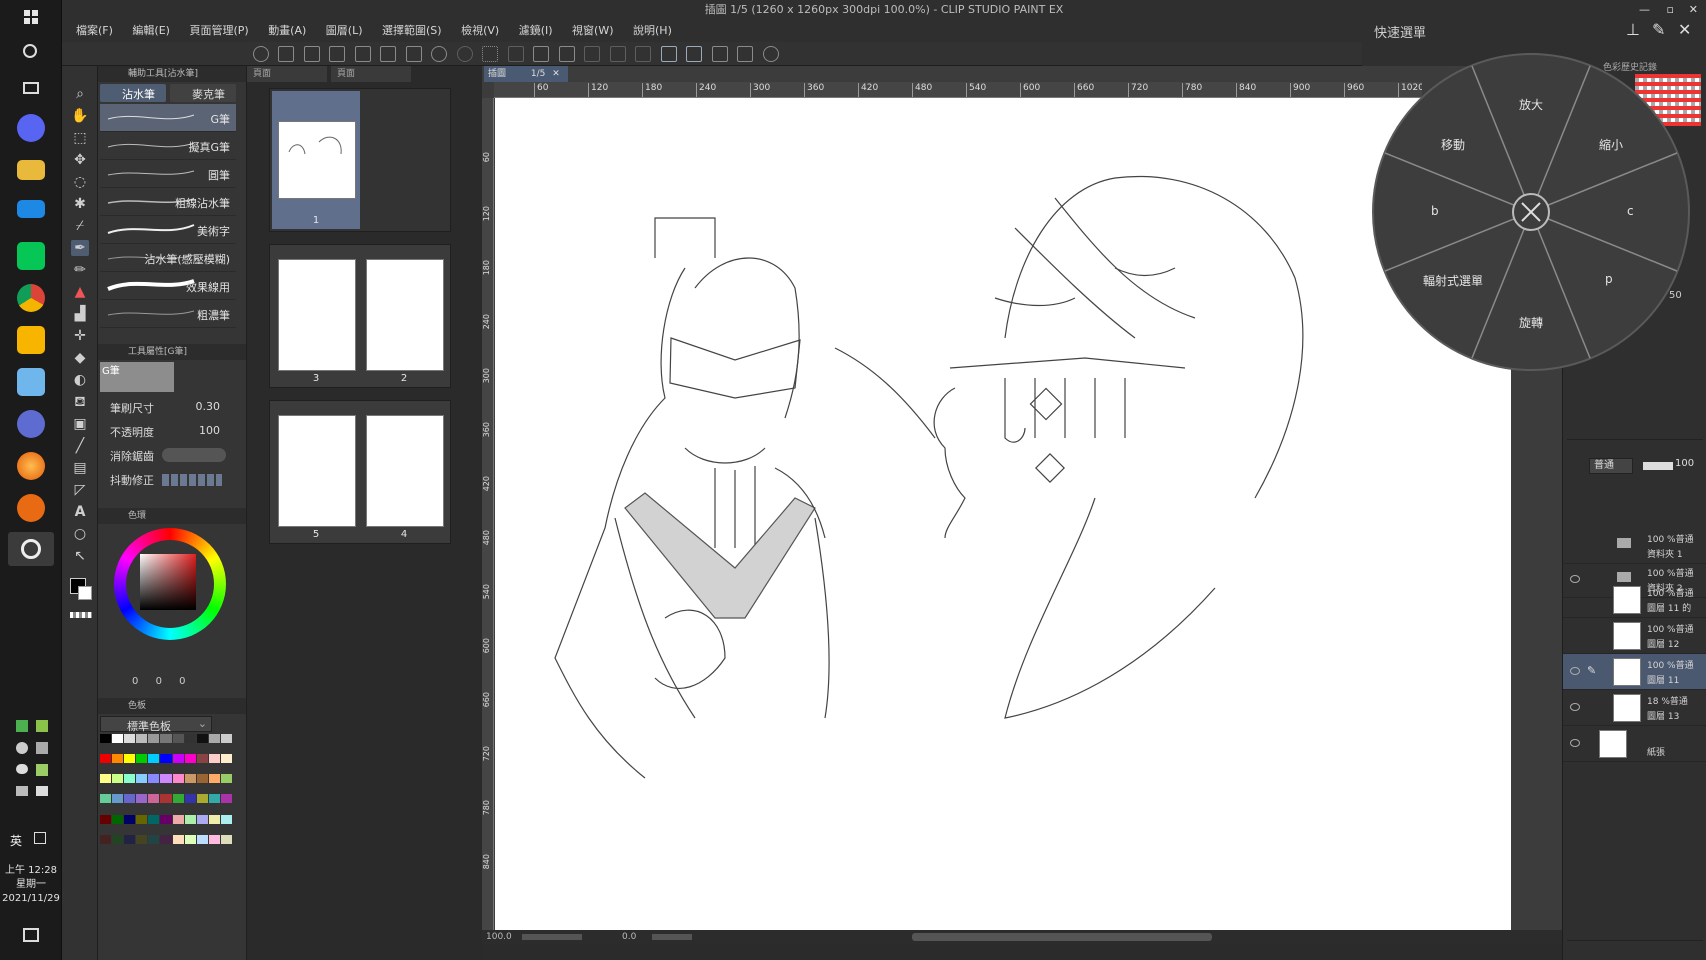 The height and width of the screenshot is (960, 1706). What do you see at coordinates (1453, 280) in the screenshot?
I see `radial-item-radial-menu: 輻射式選單` at bounding box center [1453, 280].